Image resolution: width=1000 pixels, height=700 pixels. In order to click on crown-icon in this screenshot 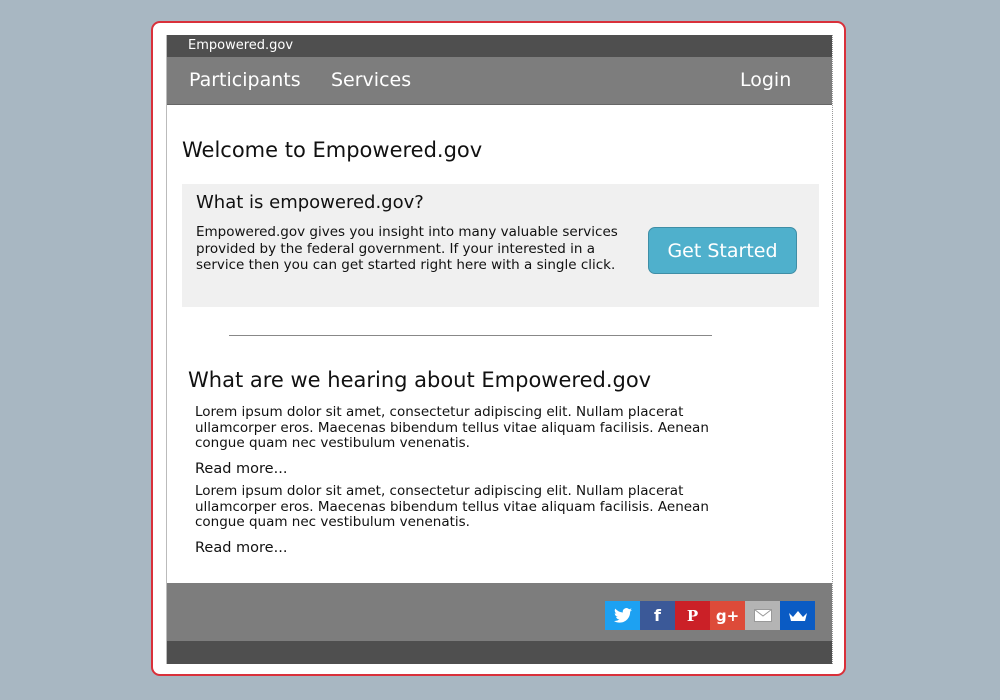, I will do `click(797, 615)`.